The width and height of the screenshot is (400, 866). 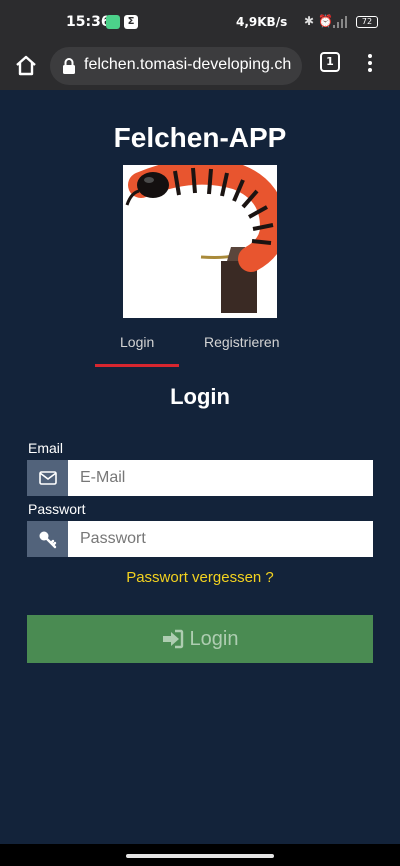 I want to click on login-button: Login, so click(x=200, y=639).